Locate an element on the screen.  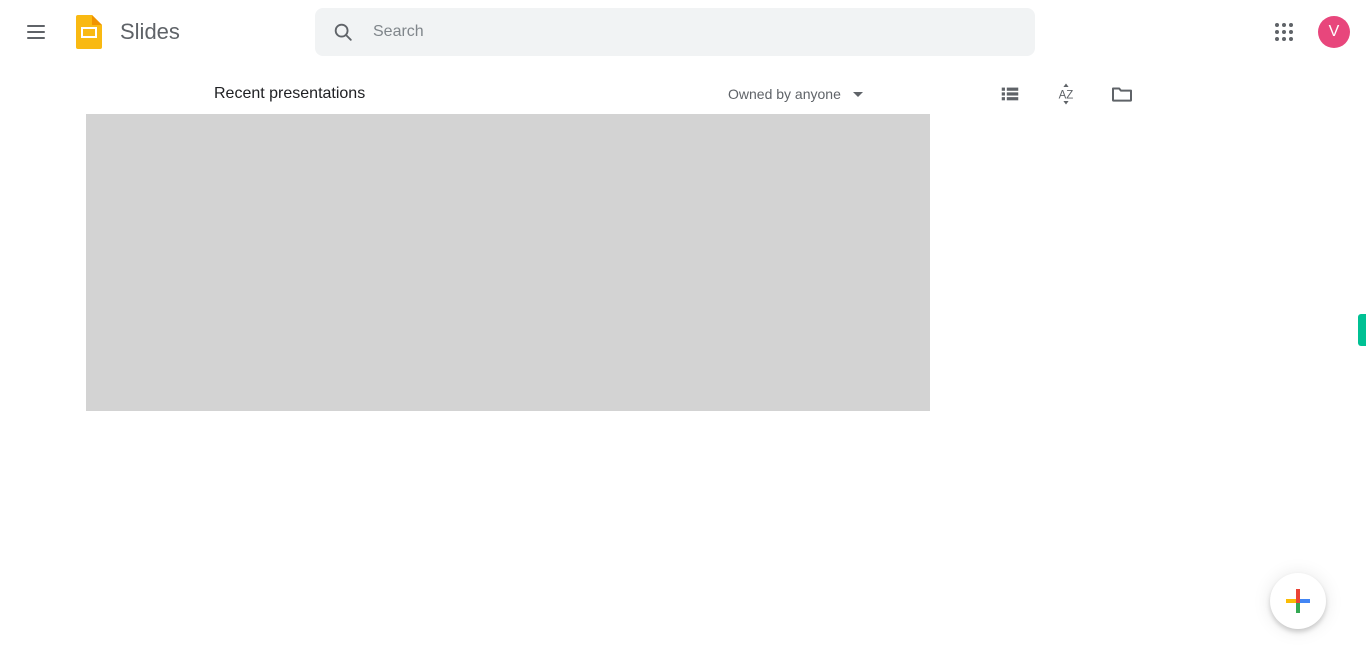
owner-filter-dropdown: Owned by anyone is located at coordinates (795, 94).